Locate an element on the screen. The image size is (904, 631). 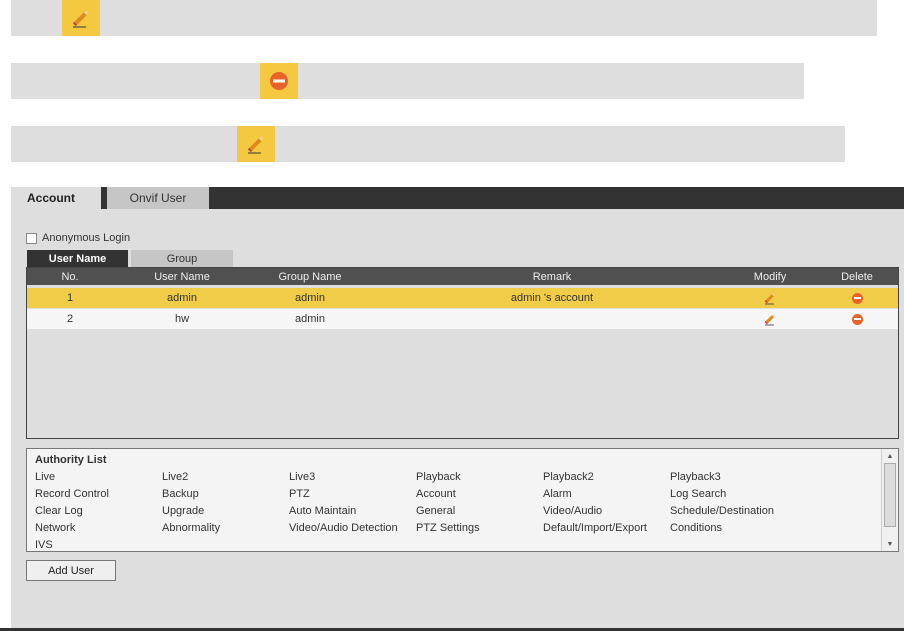
anonymous-login-checkbox is located at coordinates (31, 238).